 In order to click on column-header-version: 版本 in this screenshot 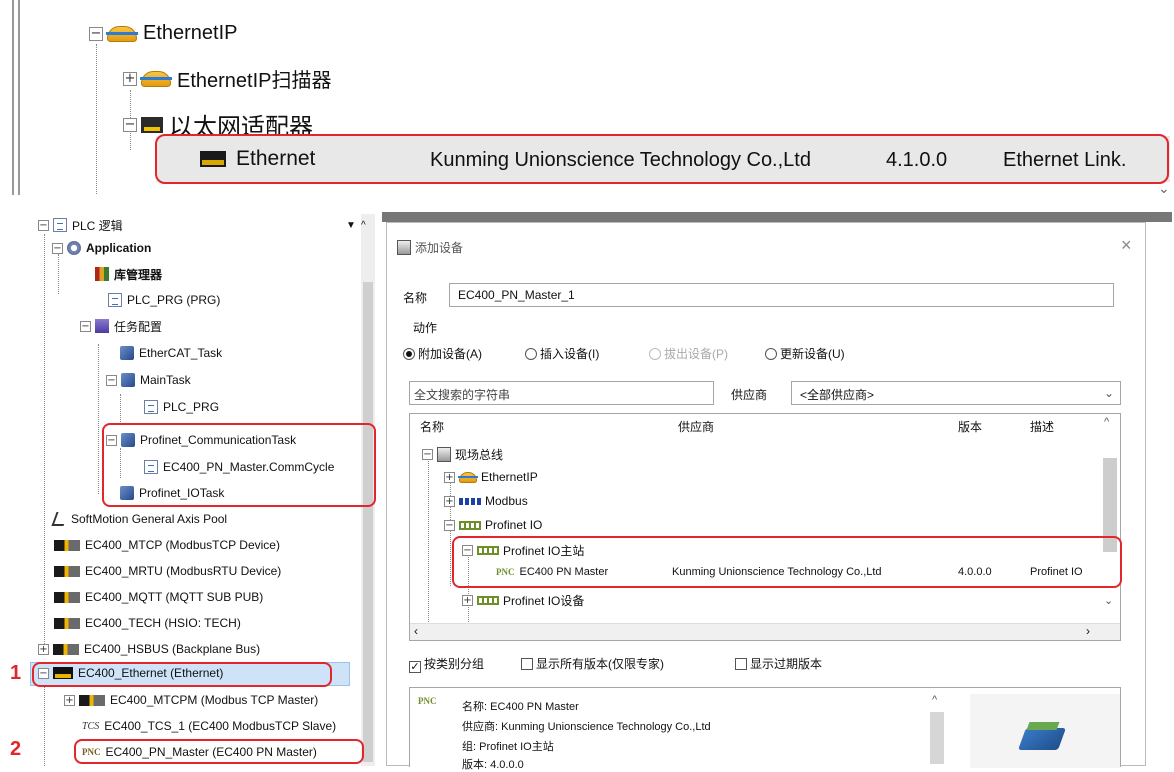, I will do `click(970, 426)`.